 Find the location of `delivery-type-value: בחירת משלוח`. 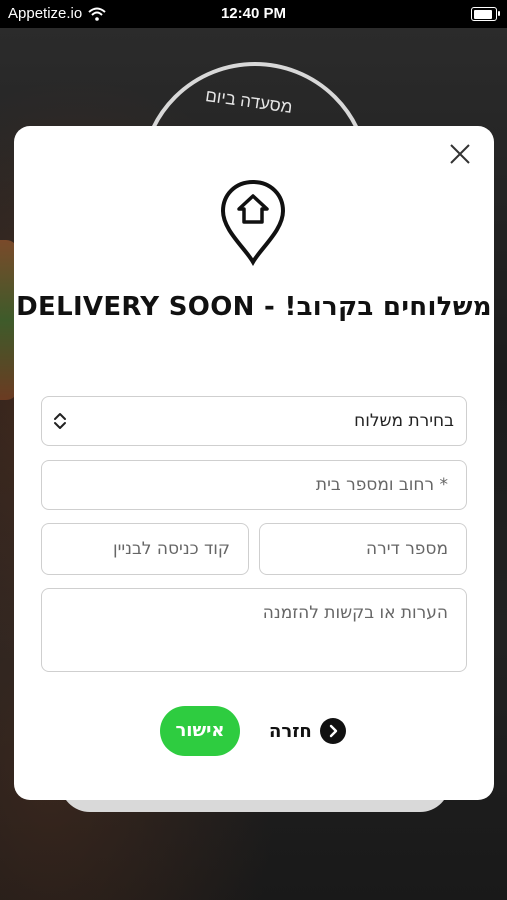

delivery-type-value: בחירת משלוח is located at coordinates (404, 421).